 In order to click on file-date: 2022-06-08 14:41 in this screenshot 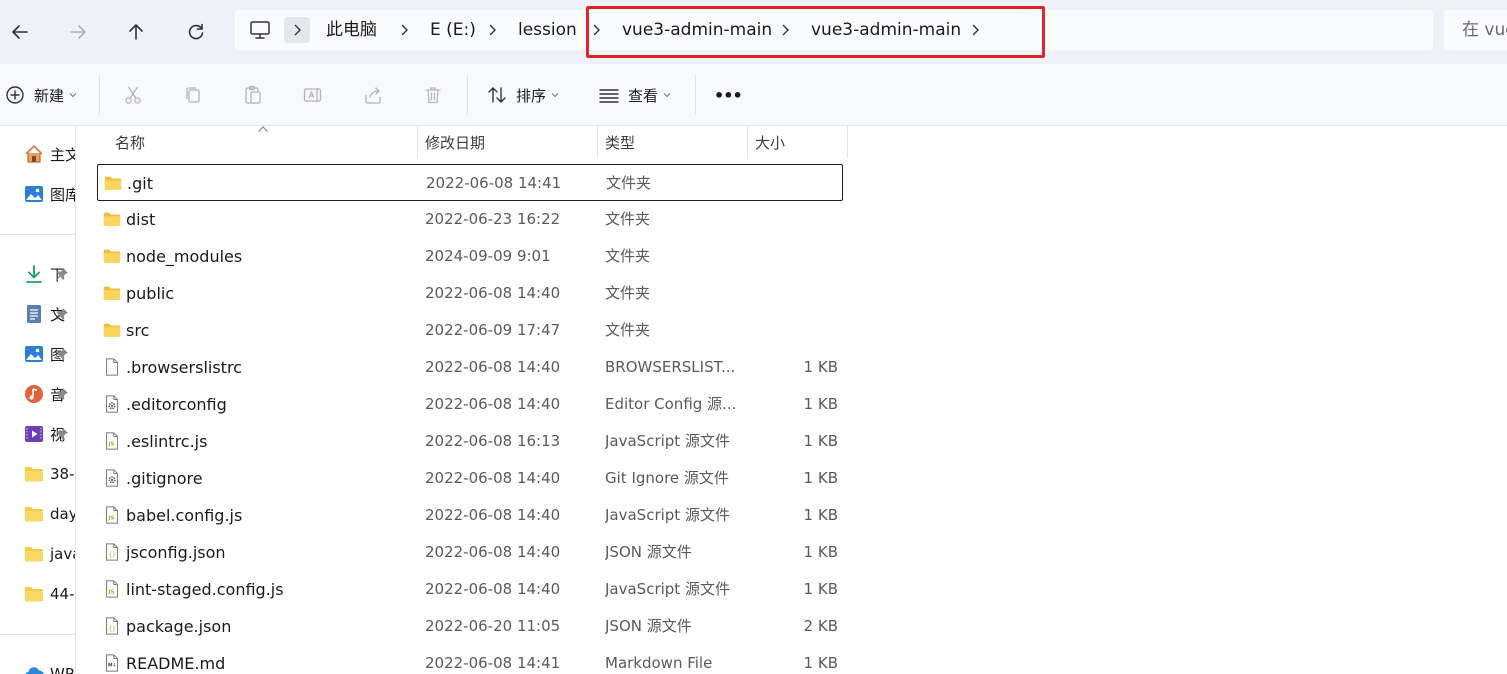, I will do `click(493, 663)`.